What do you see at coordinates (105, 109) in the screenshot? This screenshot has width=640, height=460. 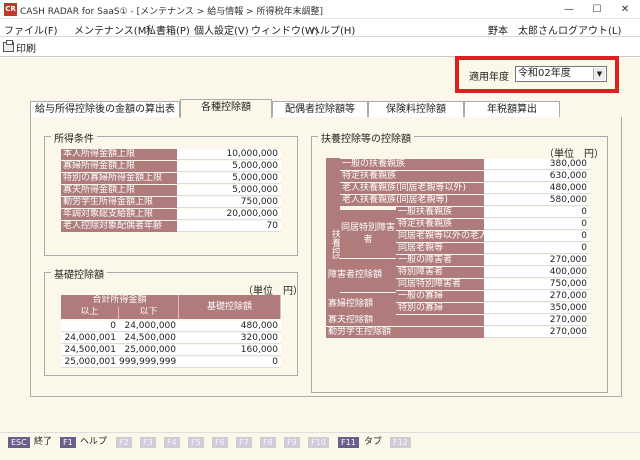 I see `tab-salary-income: 給与所得控除後の金額の算出表` at bounding box center [105, 109].